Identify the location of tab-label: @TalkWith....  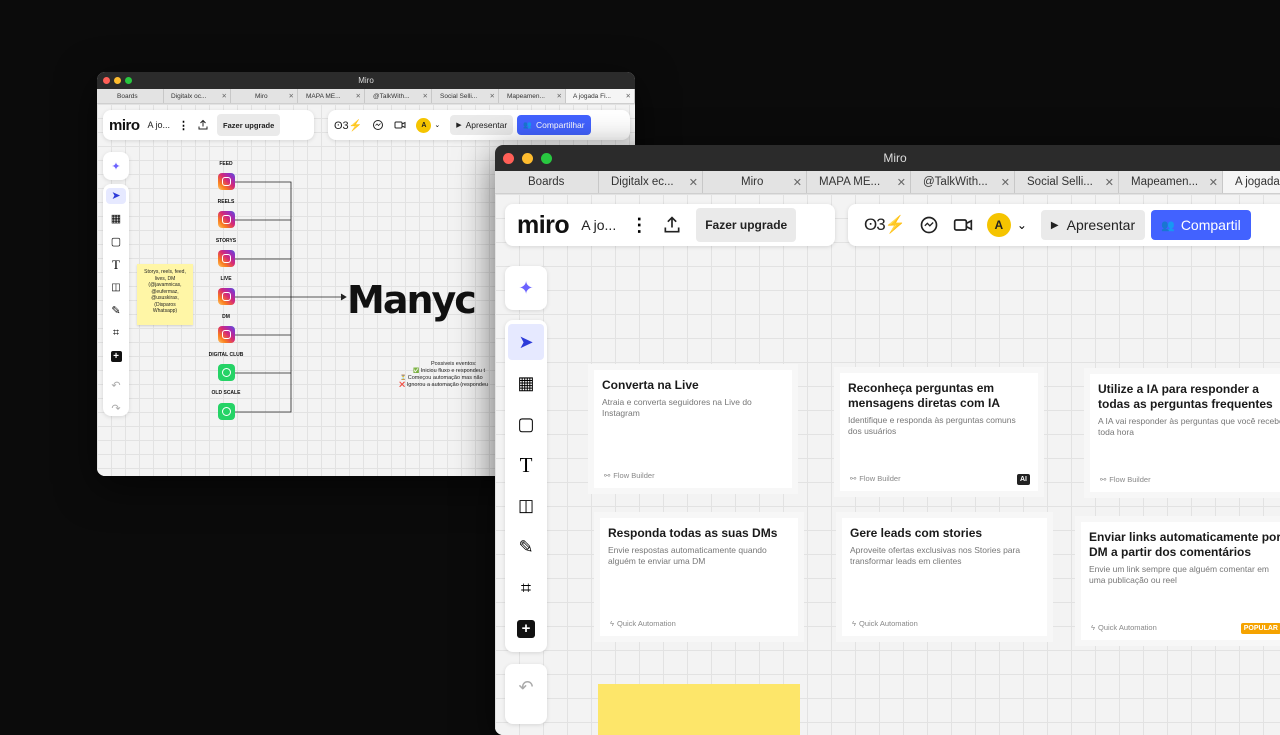
(955, 182).